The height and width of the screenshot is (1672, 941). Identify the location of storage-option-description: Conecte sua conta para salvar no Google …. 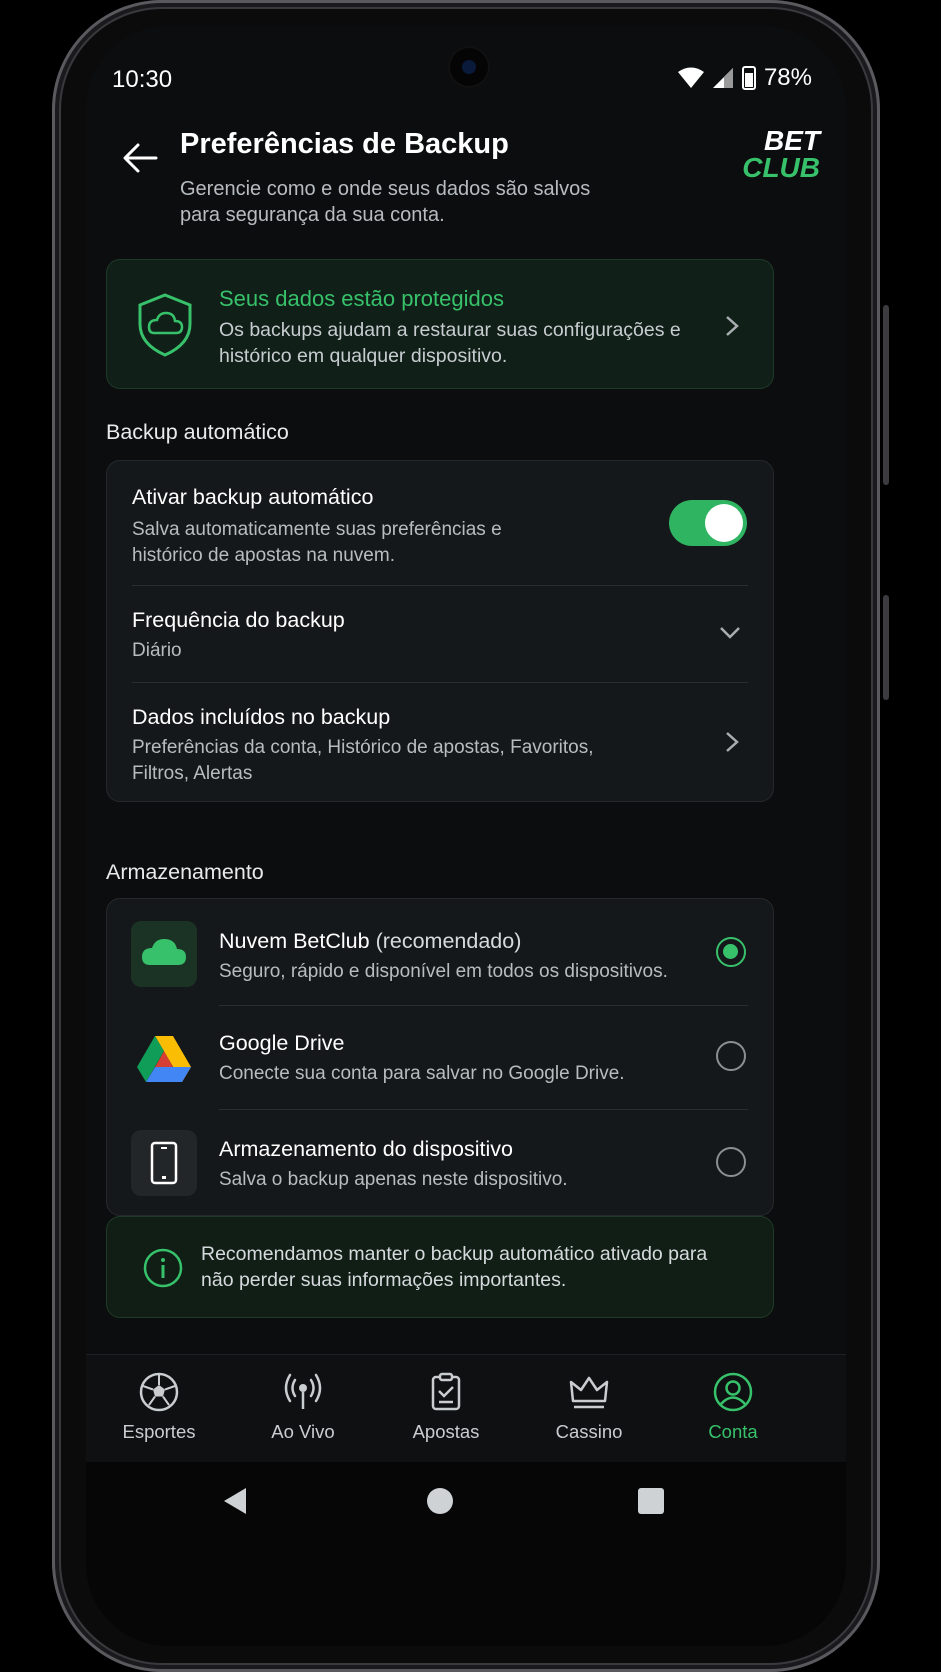
(422, 1073).